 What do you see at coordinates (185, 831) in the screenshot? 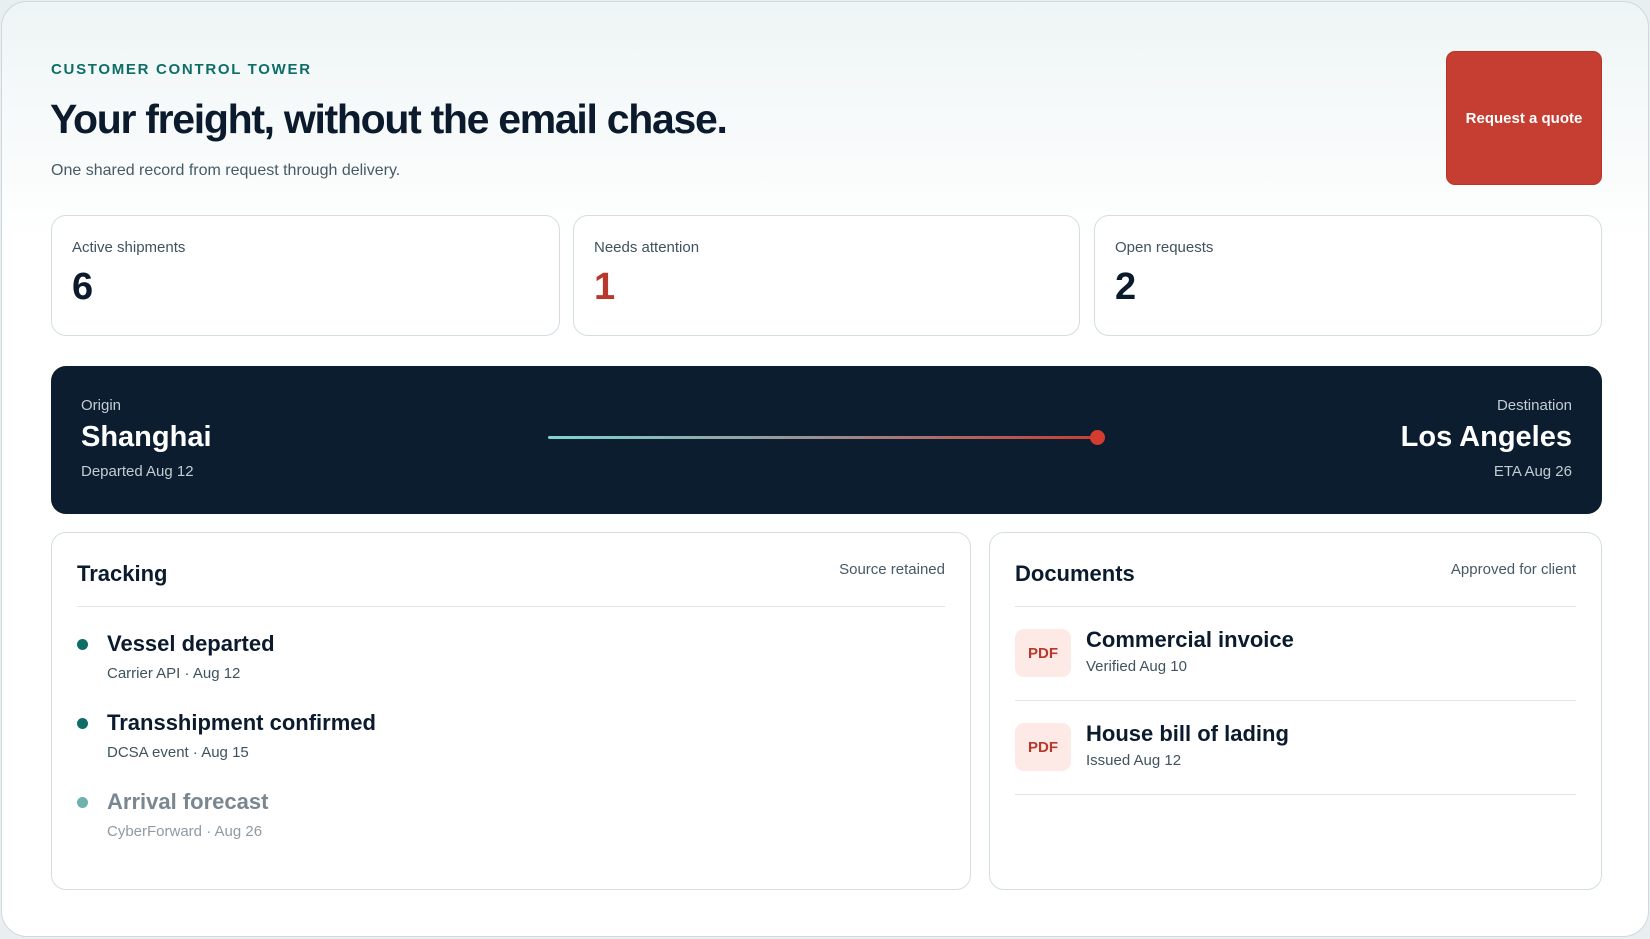
I see `event-meta: CyberForward · Aug 26` at bounding box center [185, 831].